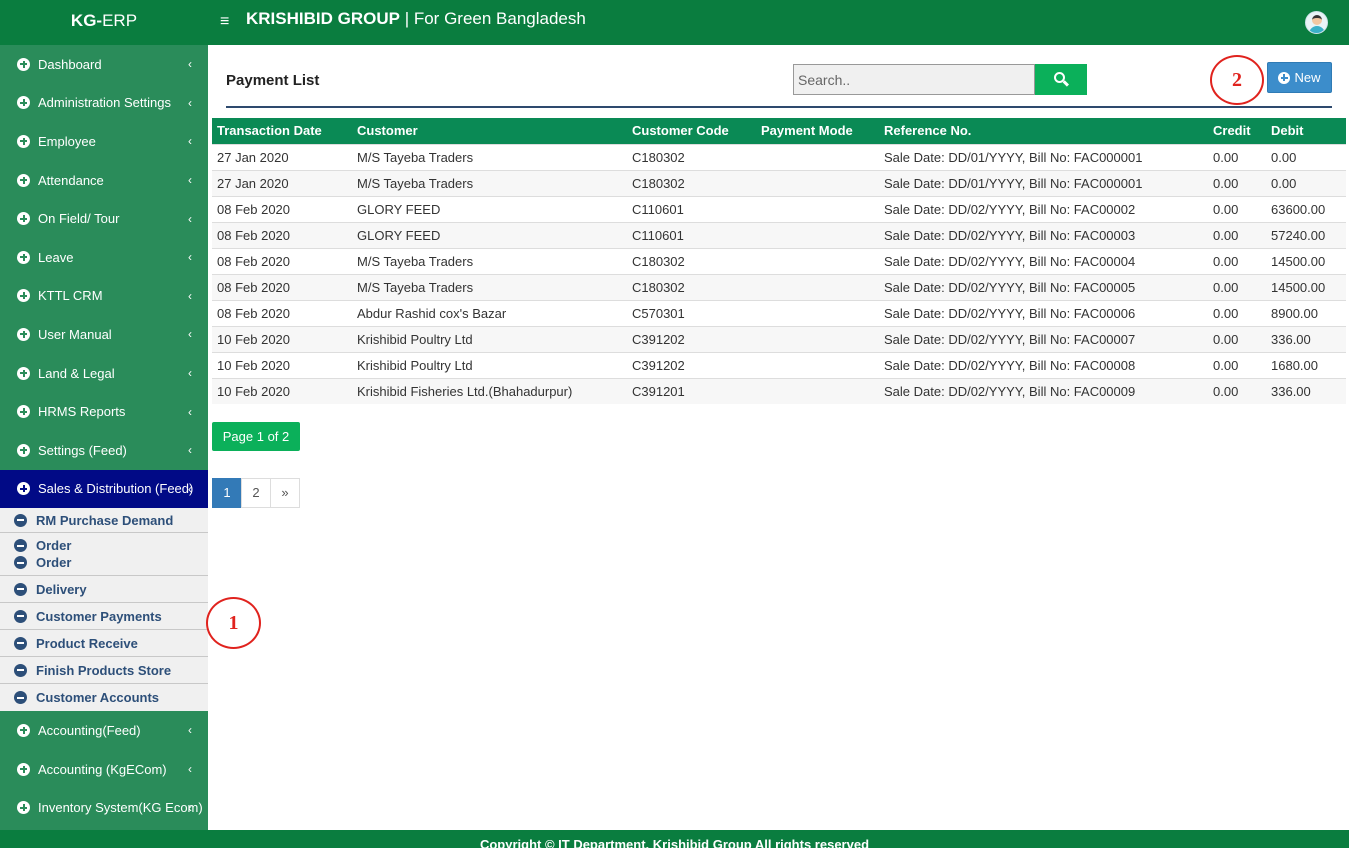  What do you see at coordinates (104, 590) in the screenshot?
I see `submenu-item-delivery: Delivery` at bounding box center [104, 590].